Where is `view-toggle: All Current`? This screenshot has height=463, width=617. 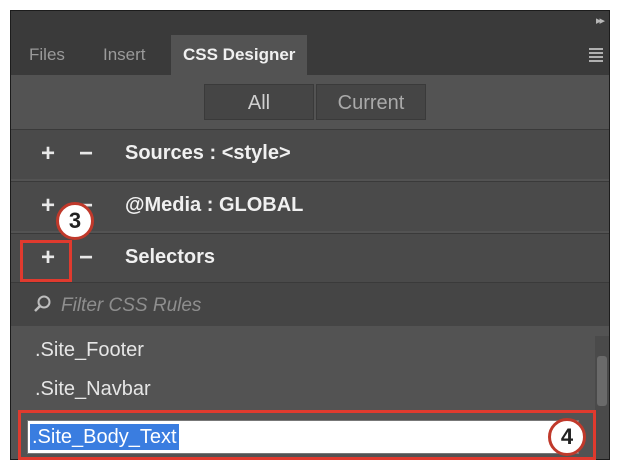 view-toggle: All Current is located at coordinates (310, 102).